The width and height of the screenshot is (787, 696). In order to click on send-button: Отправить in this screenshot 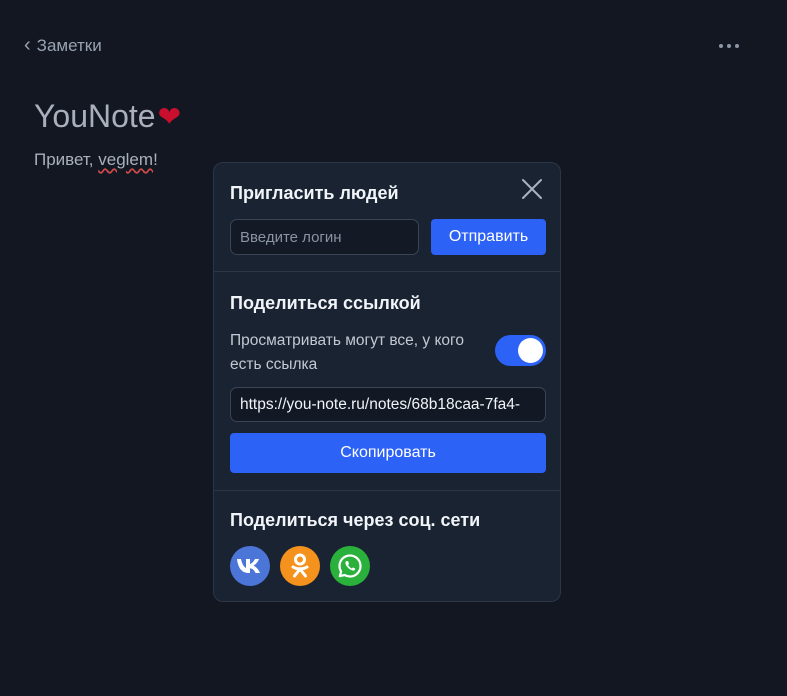, I will do `click(488, 237)`.